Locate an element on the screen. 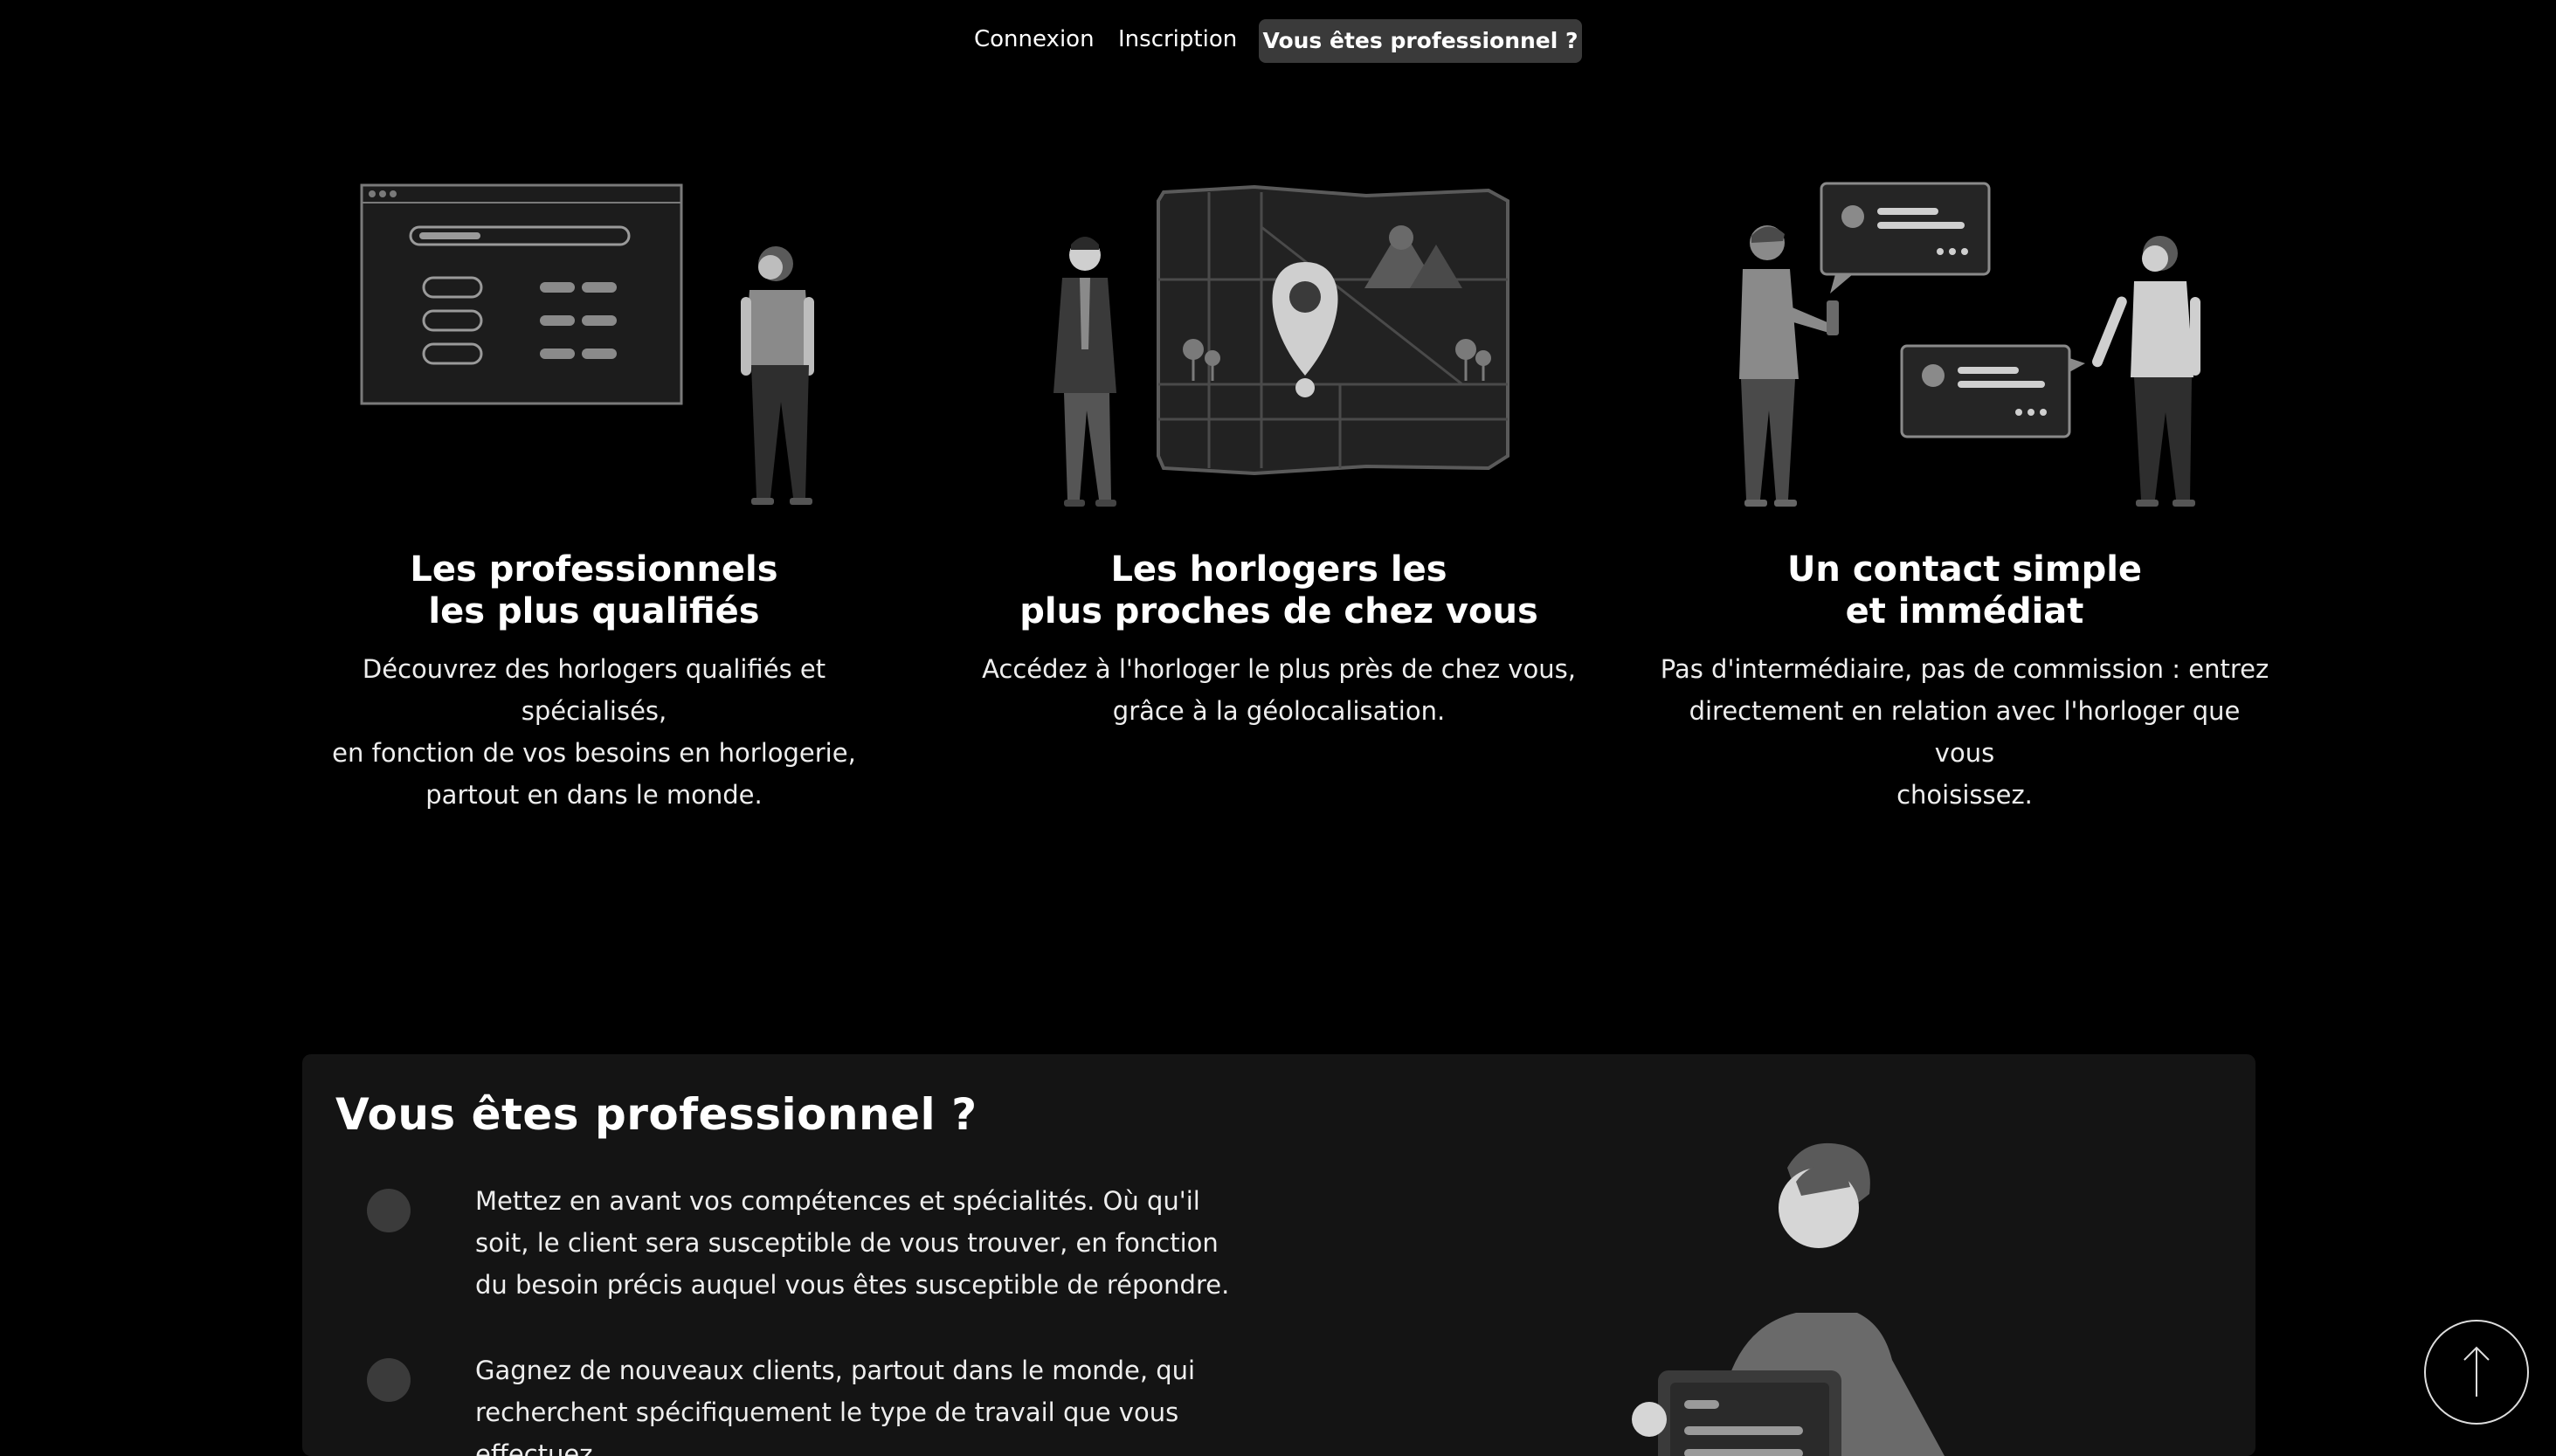 Image resolution: width=2556 pixels, height=1456 pixels. chat-illustration is located at coordinates (1964, 349).